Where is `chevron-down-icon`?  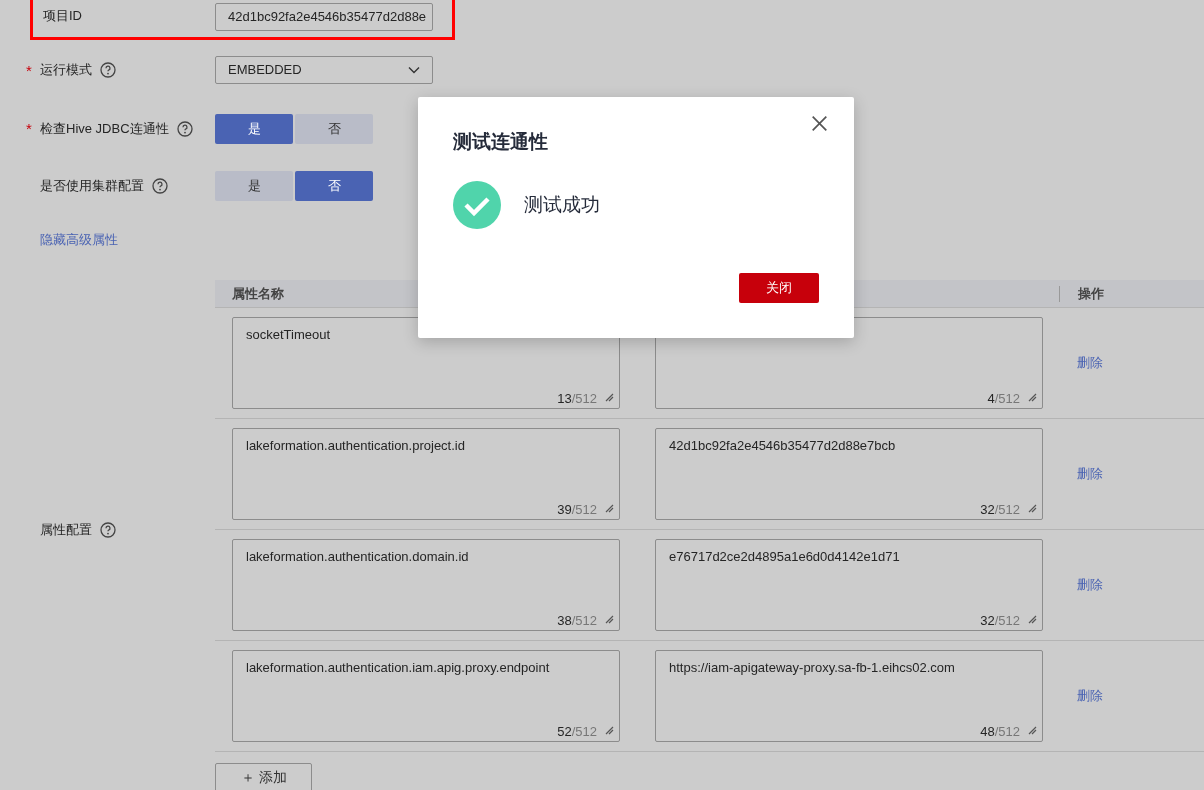
chevron-down-icon is located at coordinates (414, 70).